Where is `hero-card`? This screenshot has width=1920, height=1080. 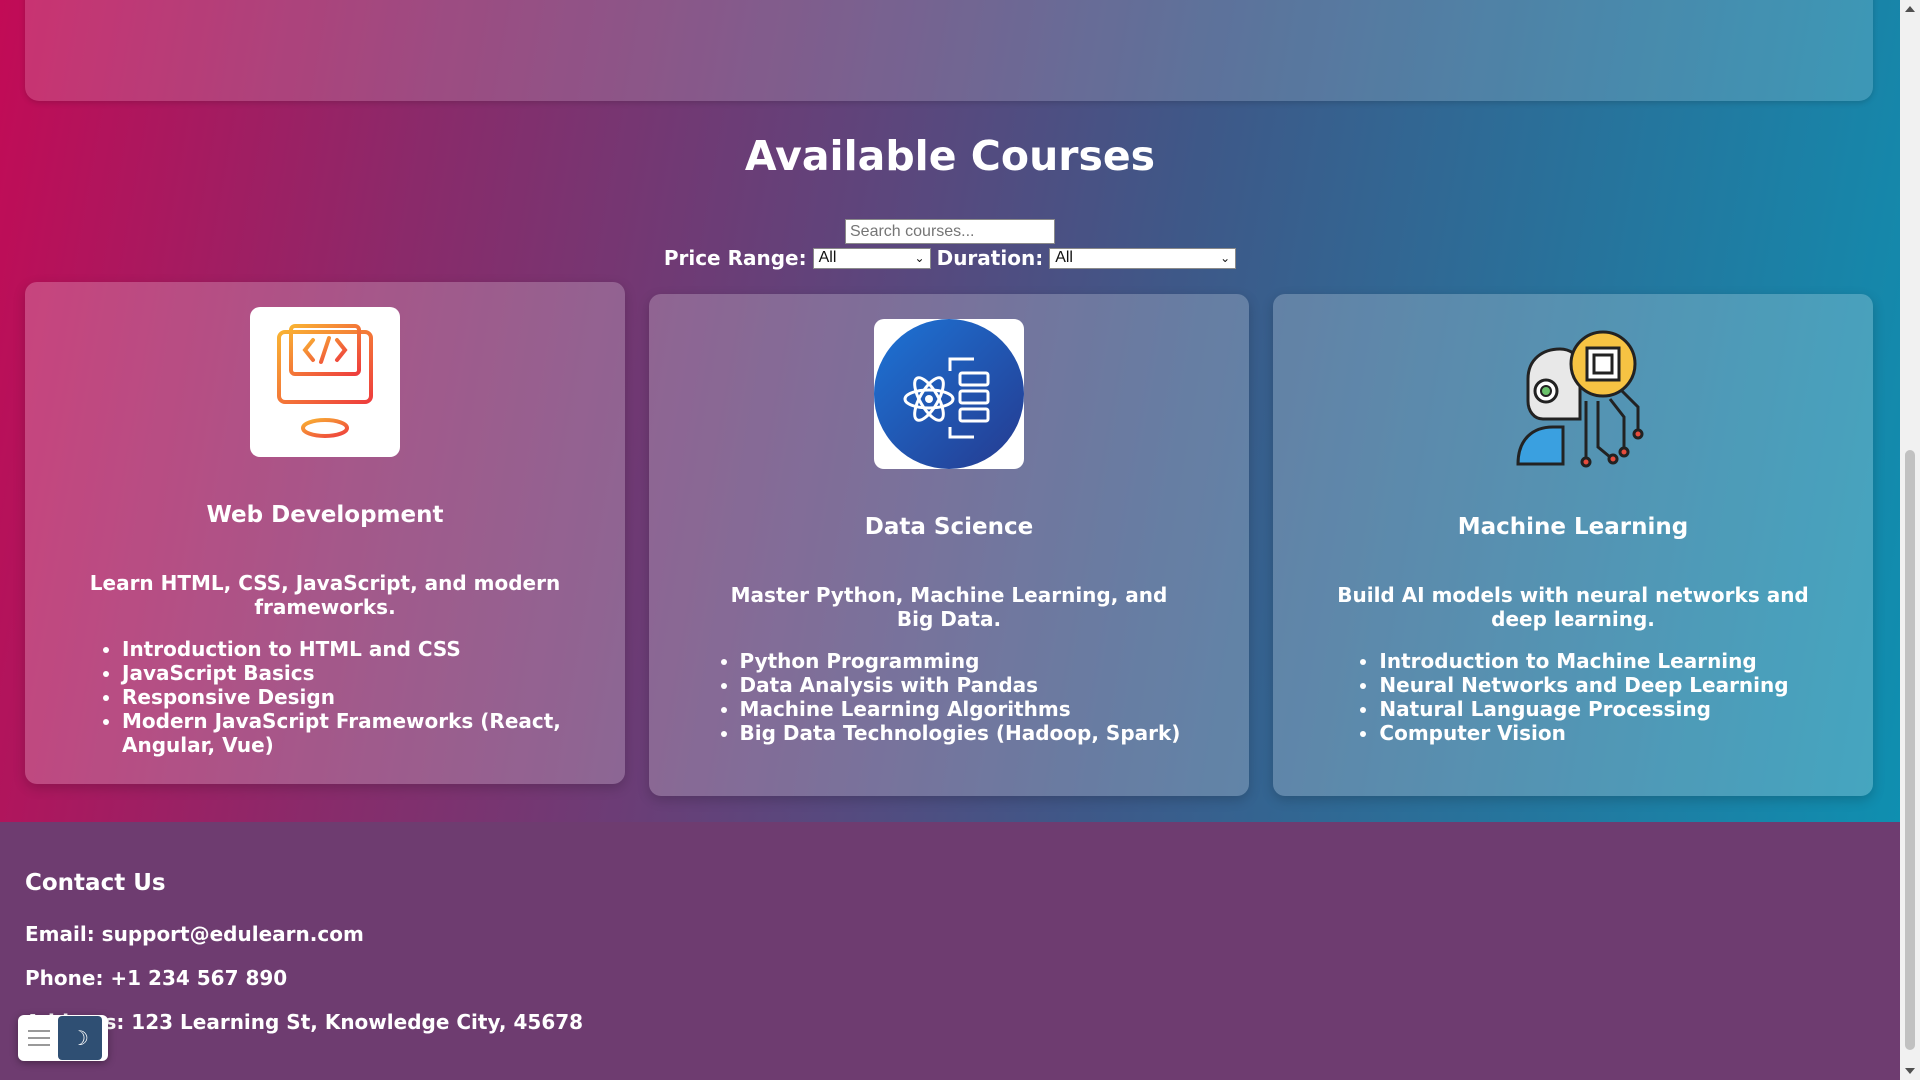
hero-card is located at coordinates (949, 50).